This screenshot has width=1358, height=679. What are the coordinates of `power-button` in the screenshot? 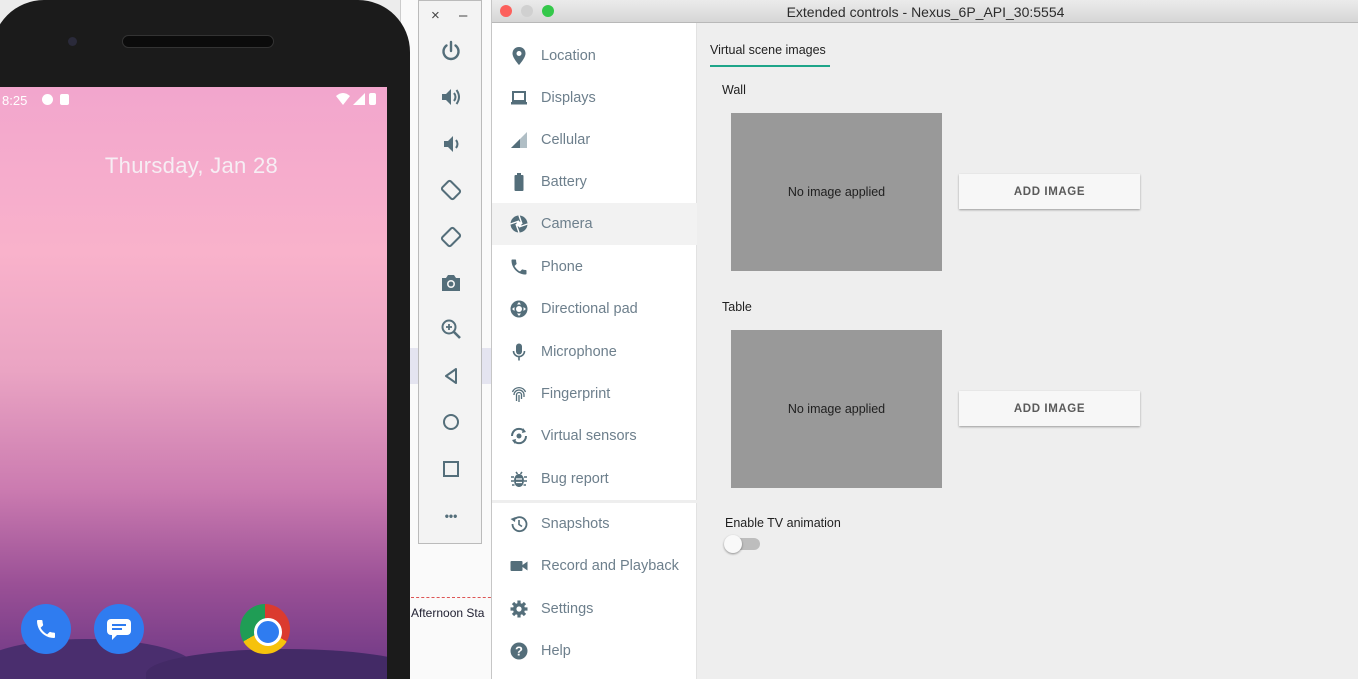 It's located at (451, 51).